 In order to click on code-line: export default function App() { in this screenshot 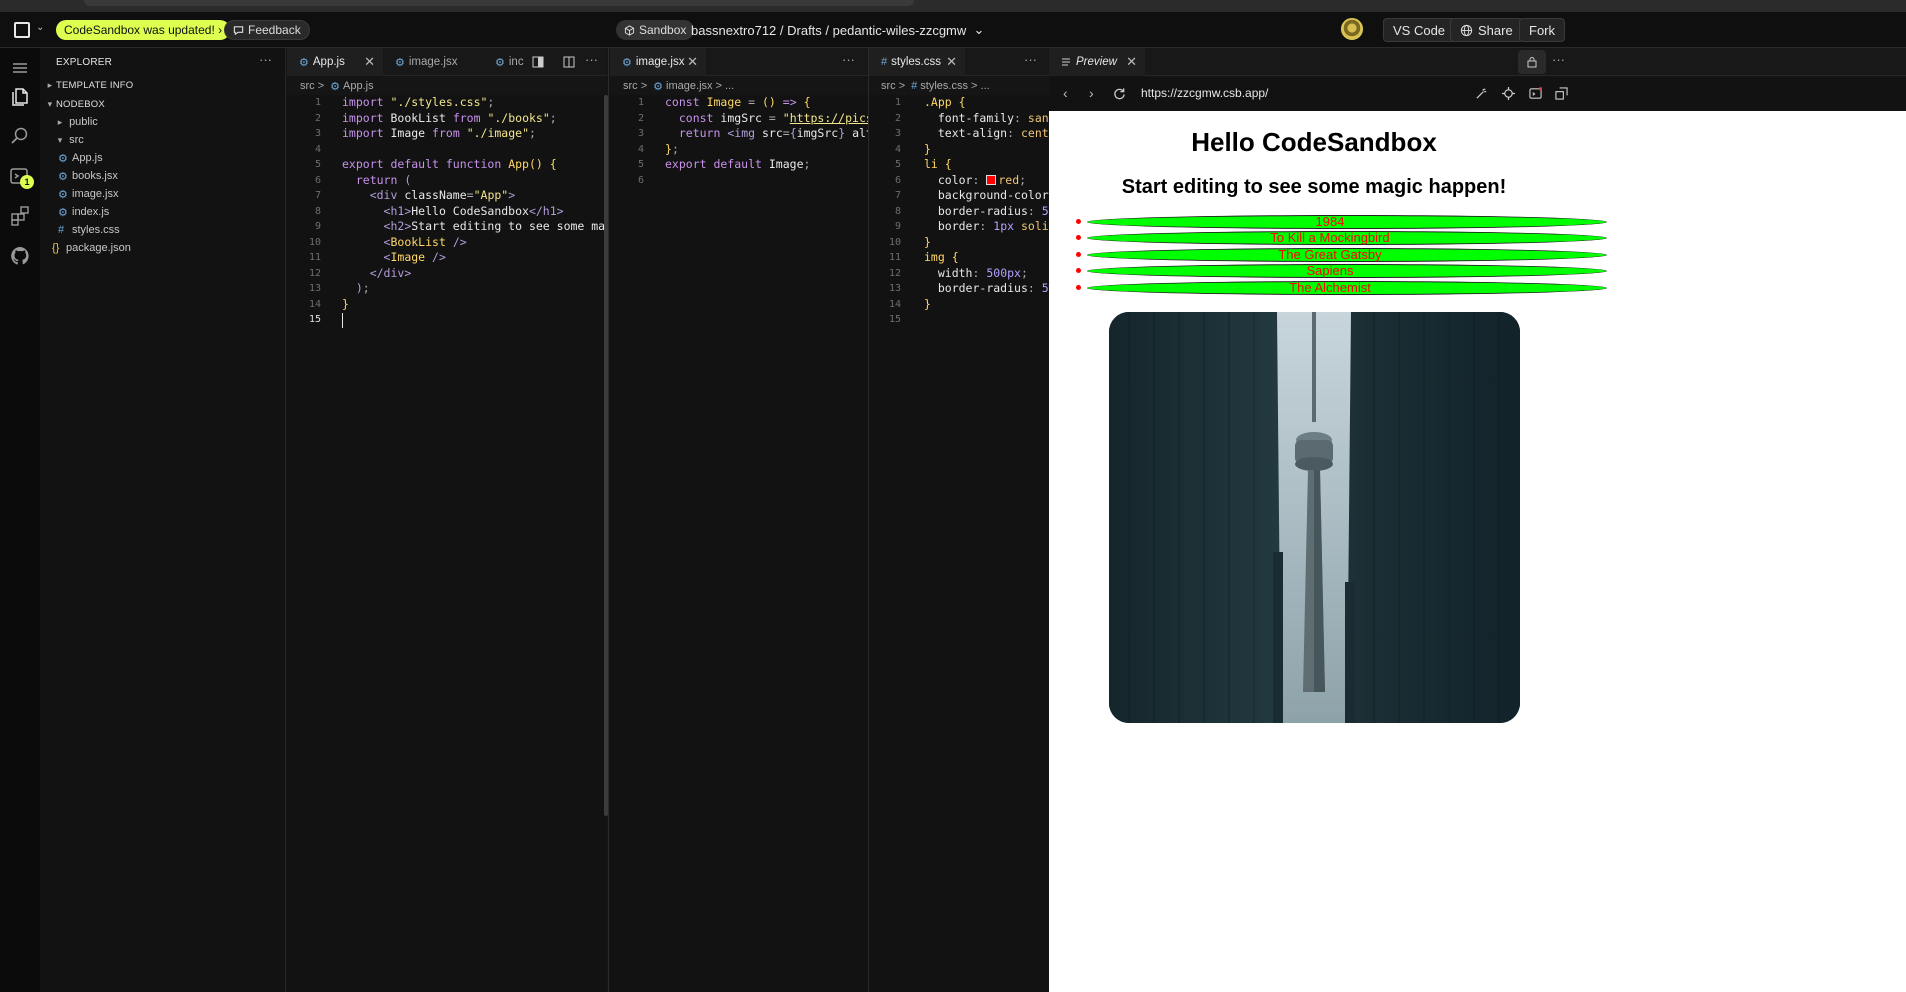, I will do `click(449, 164)`.